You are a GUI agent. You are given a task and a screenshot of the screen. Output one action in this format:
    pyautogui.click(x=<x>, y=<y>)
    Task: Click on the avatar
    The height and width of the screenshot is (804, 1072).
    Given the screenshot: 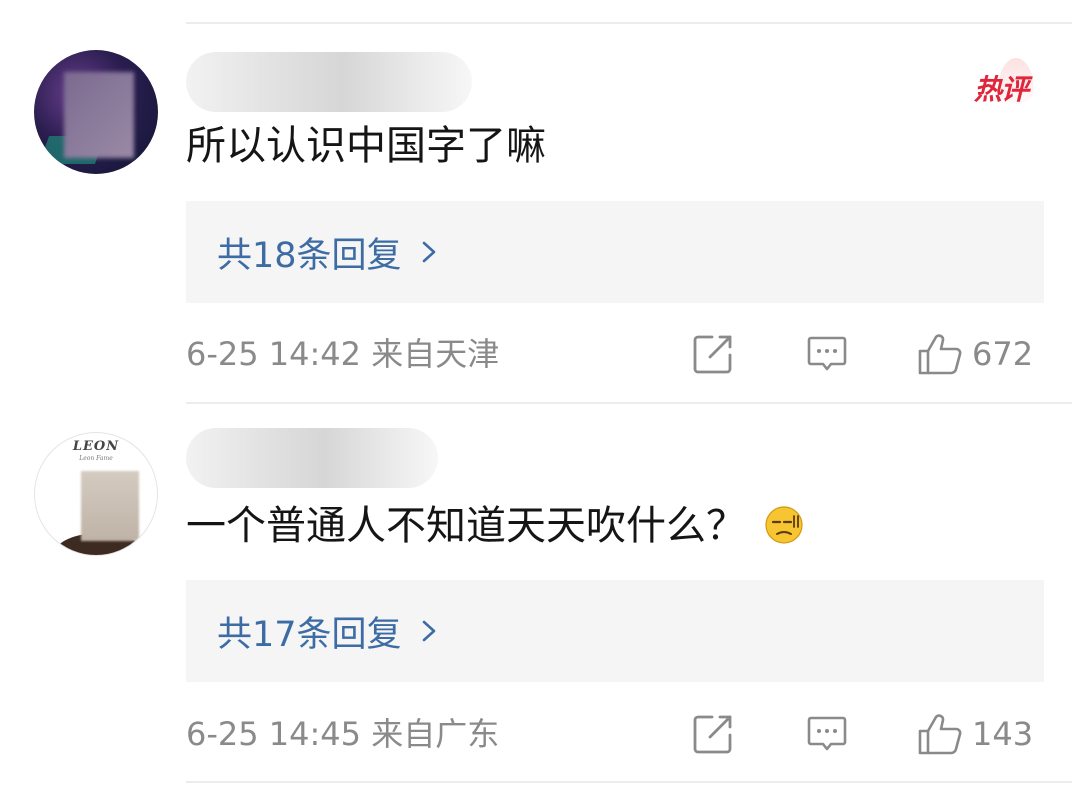 What is the action you would take?
    pyautogui.click(x=96, y=112)
    